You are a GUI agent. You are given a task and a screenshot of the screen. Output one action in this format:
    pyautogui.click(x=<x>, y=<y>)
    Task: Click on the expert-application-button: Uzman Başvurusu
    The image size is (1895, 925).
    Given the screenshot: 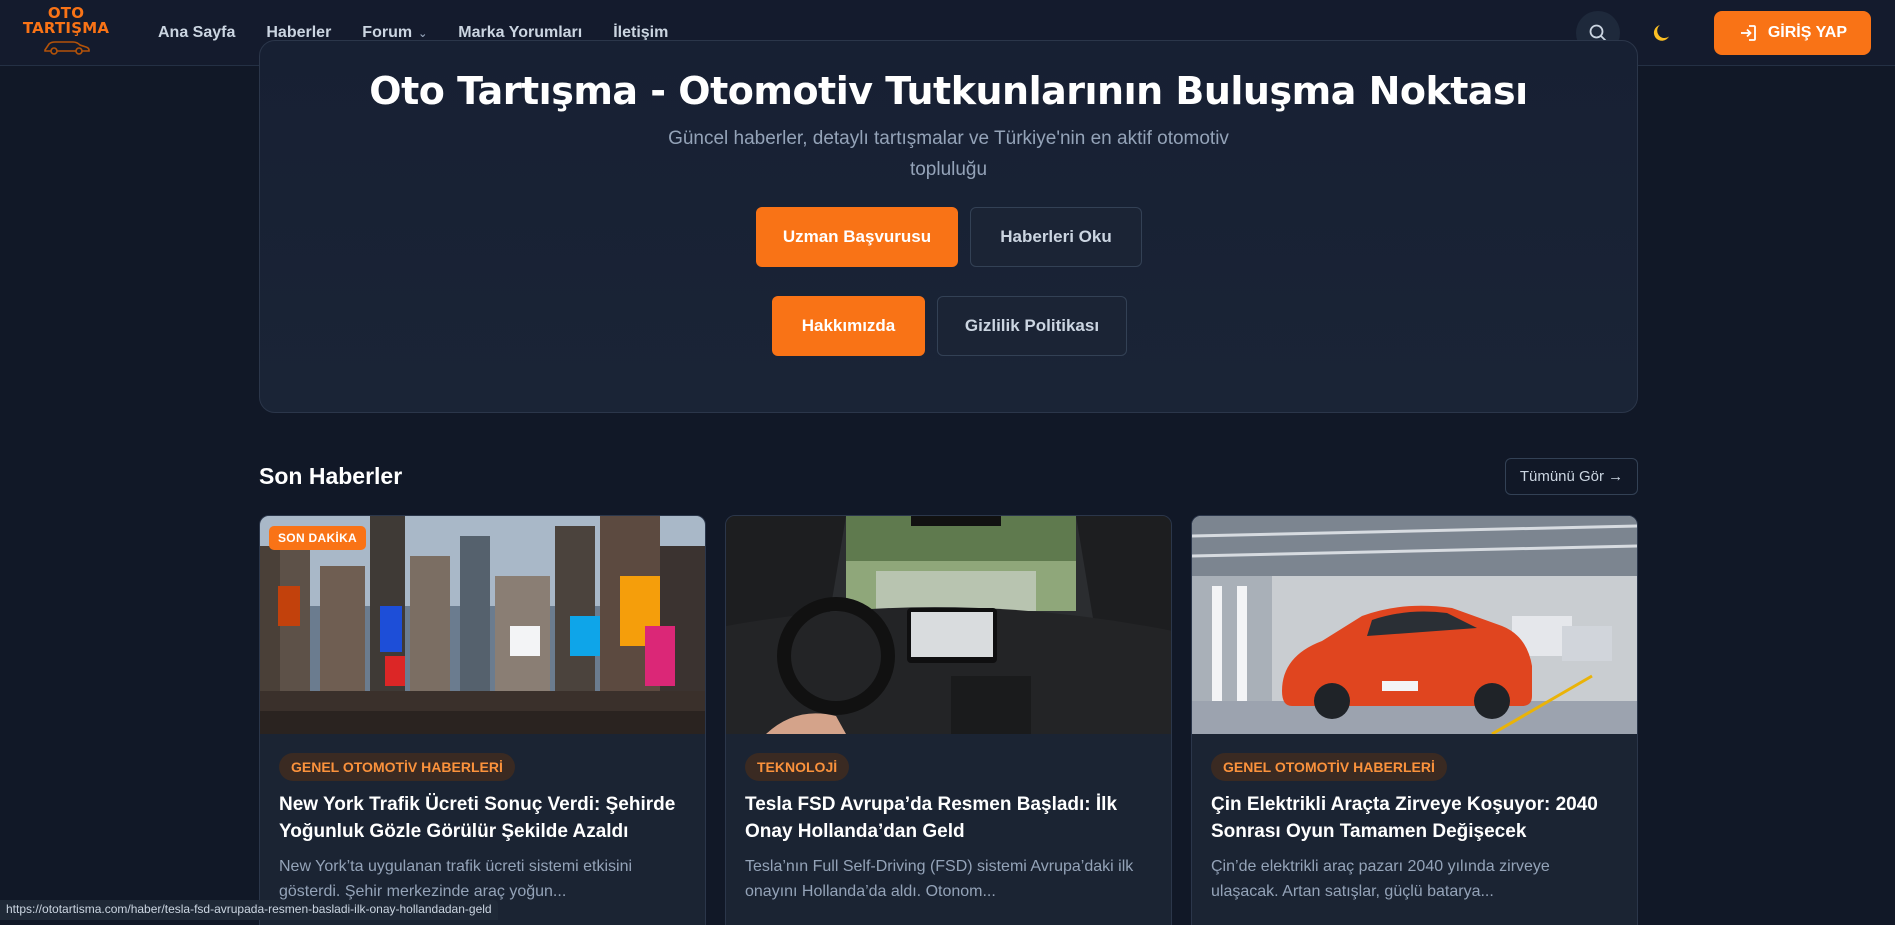 What is the action you would take?
    pyautogui.click(x=857, y=237)
    